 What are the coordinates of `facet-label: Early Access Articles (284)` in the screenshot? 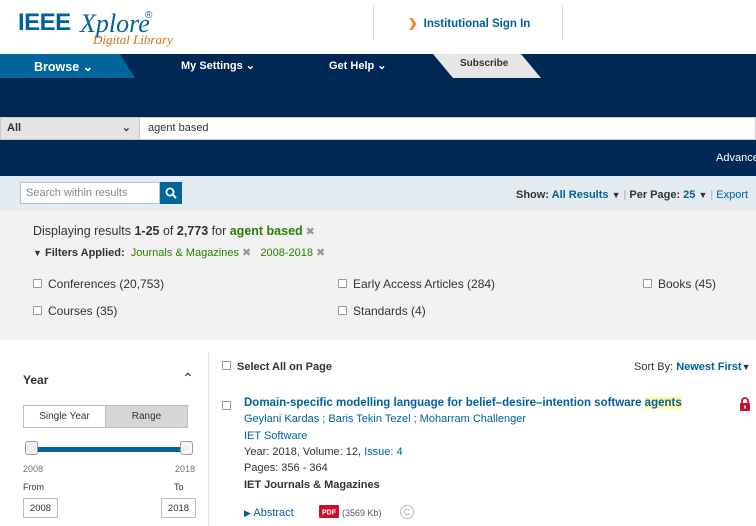 It's located at (424, 284).